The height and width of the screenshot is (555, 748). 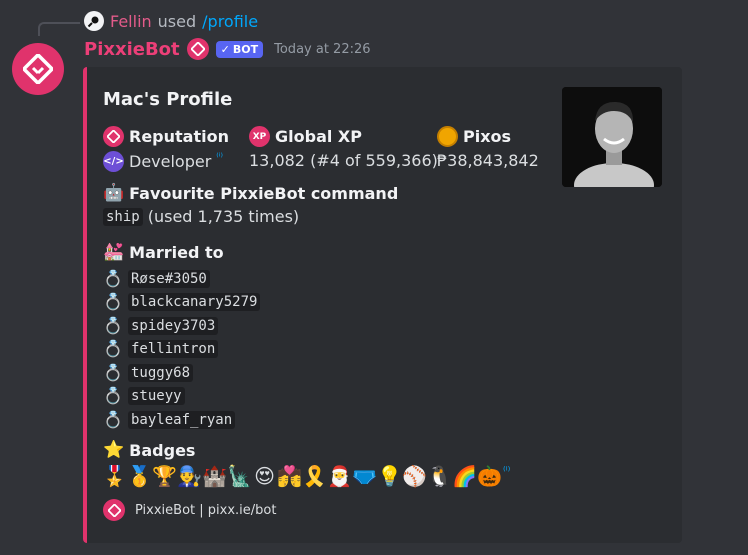 What do you see at coordinates (114, 193) in the screenshot?
I see `robot-icon: 🤖` at bounding box center [114, 193].